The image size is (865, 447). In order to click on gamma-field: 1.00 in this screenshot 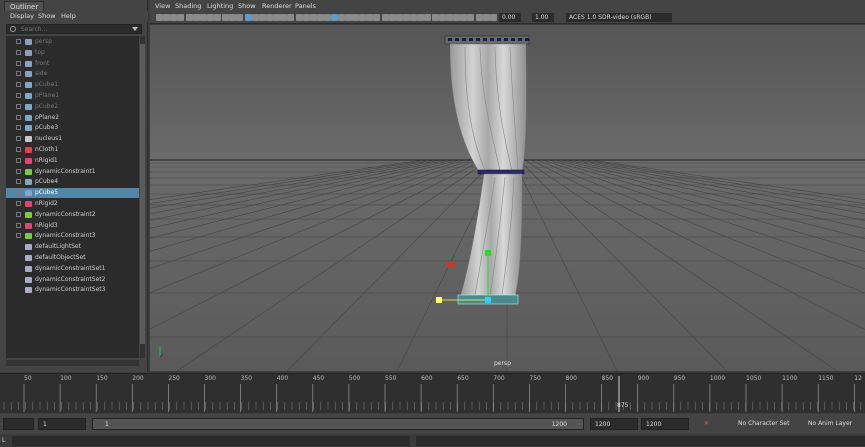, I will do `click(543, 17)`.